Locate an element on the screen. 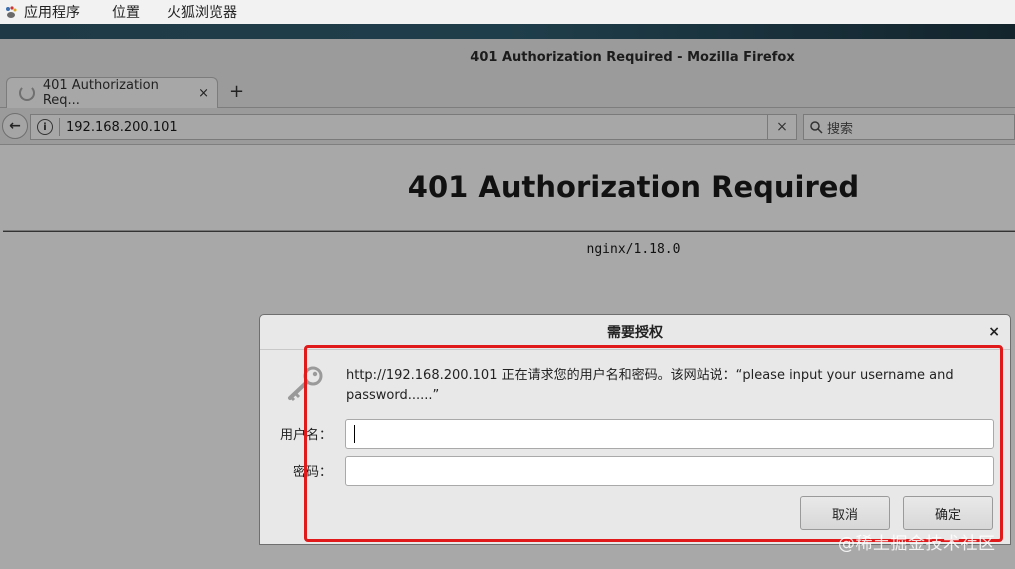  applications-label: 应用程序 is located at coordinates (52, 13).